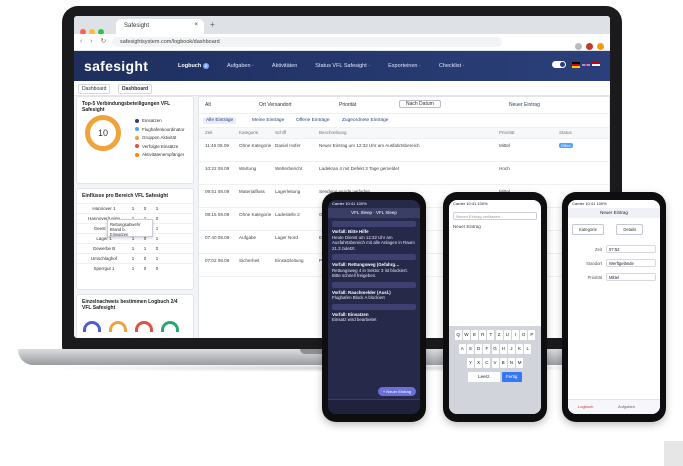 The image size is (683, 466). What do you see at coordinates (499, 335) in the screenshot?
I see `key: Z` at bounding box center [499, 335].